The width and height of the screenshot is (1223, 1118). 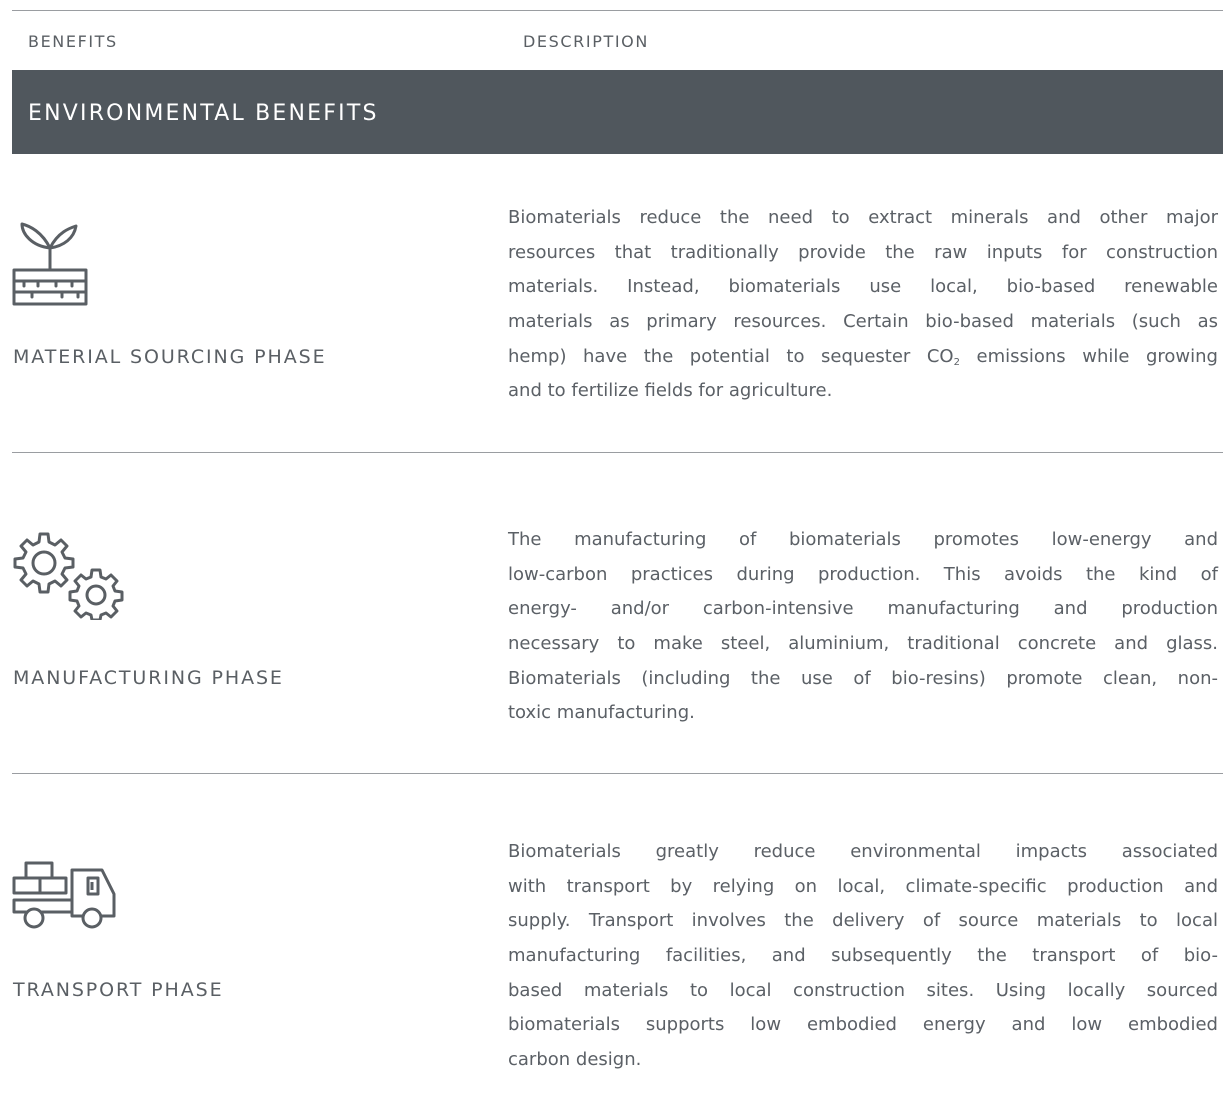 What do you see at coordinates (1088, 356) in the screenshot?
I see `description-text: emissions while growing` at bounding box center [1088, 356].